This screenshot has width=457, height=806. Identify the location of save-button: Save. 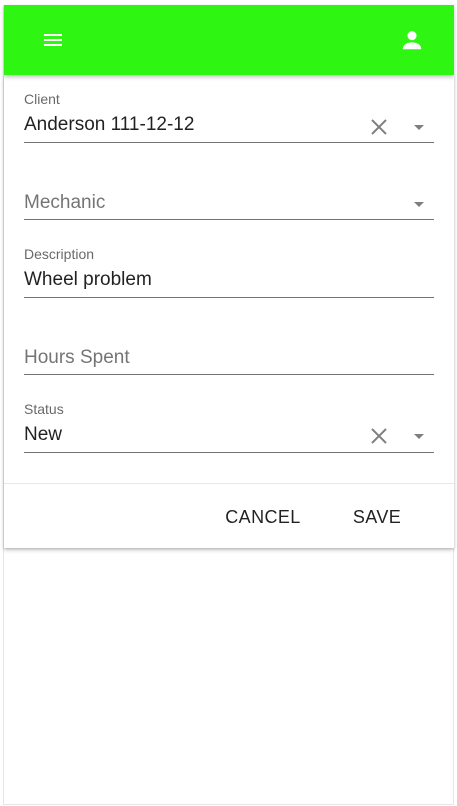
(377, 517).